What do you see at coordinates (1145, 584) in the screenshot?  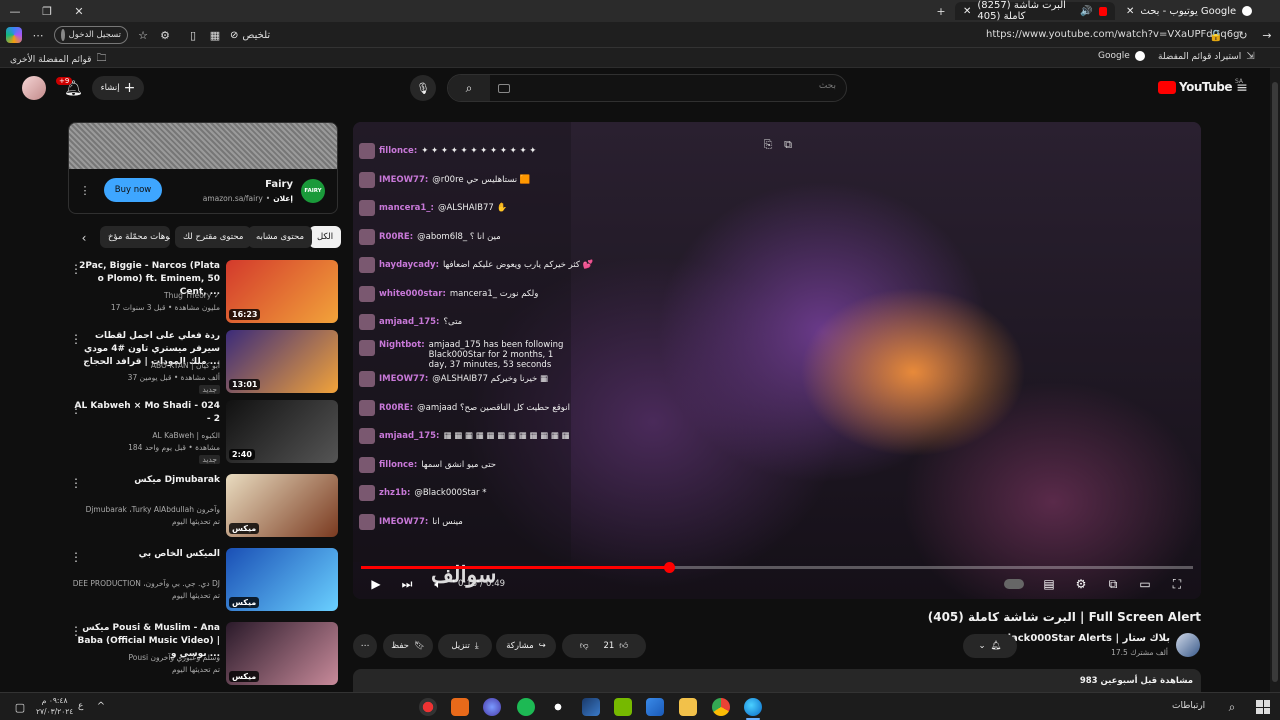 I see `theater-button: ▭` at bounding box center [1145, 584].